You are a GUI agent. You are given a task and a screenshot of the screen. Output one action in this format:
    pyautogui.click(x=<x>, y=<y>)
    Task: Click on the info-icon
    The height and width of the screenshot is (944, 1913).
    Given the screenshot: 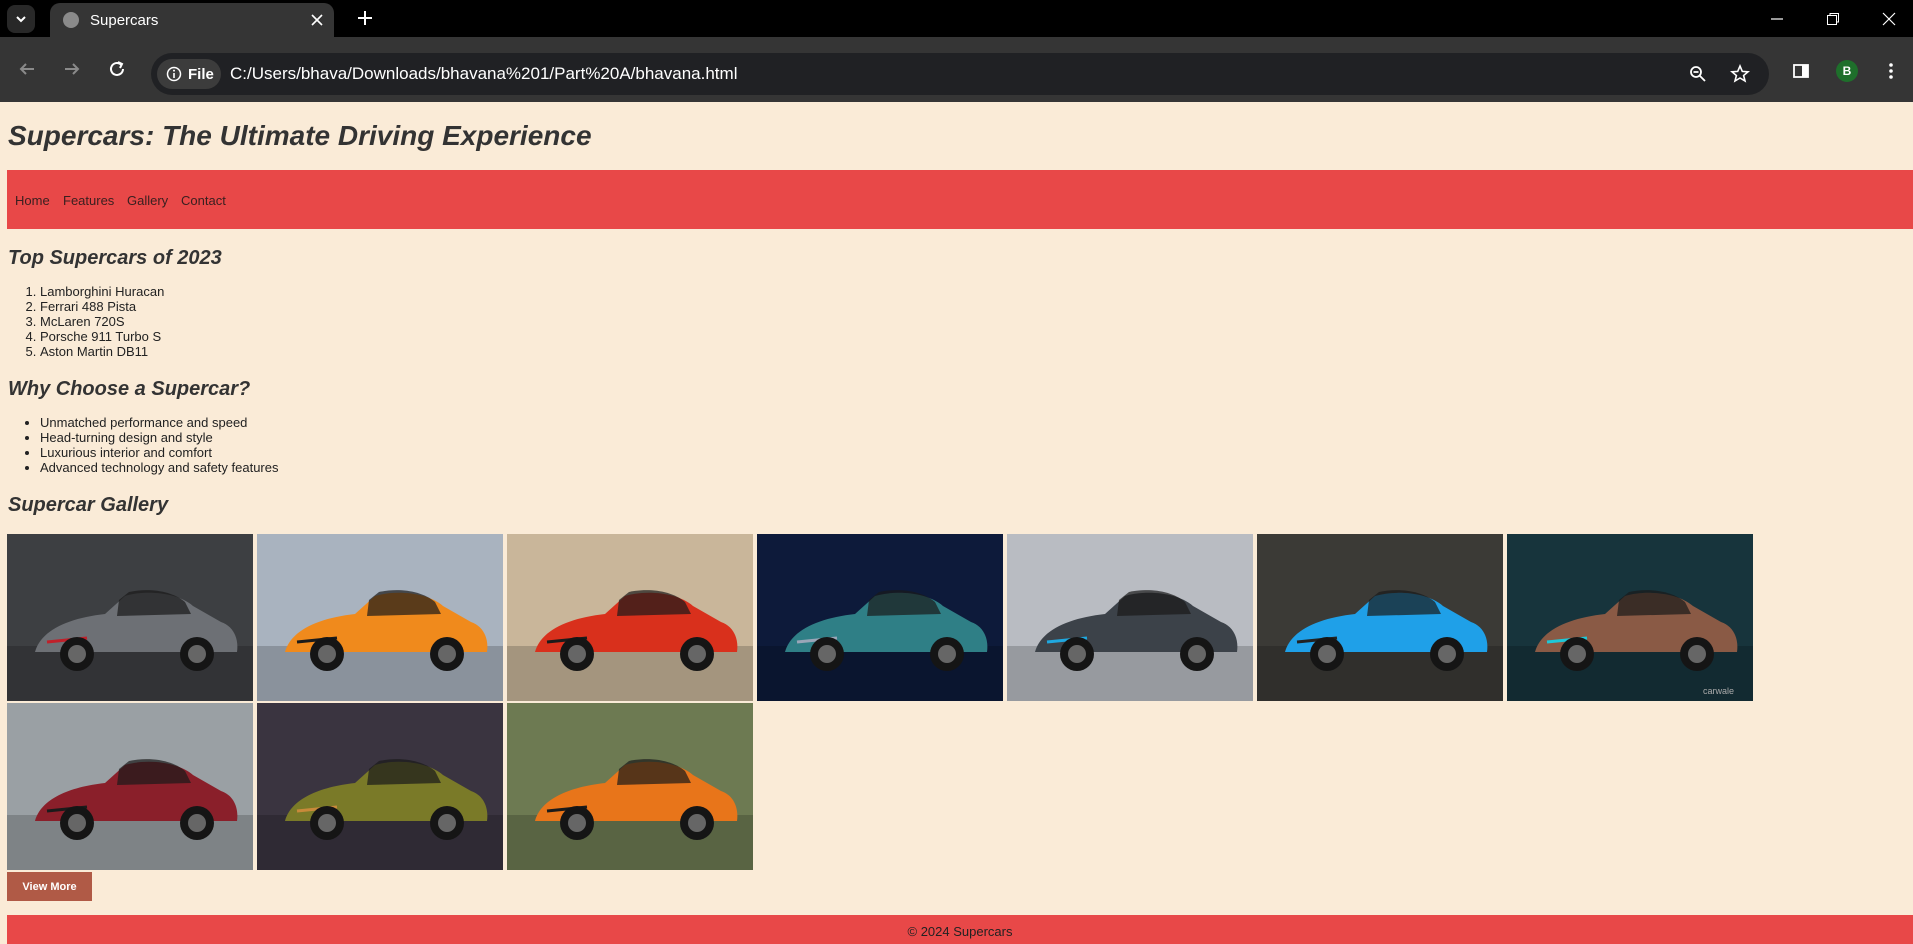 What is the action you would take?
    pyautogui.click(x=174, y=74)
    